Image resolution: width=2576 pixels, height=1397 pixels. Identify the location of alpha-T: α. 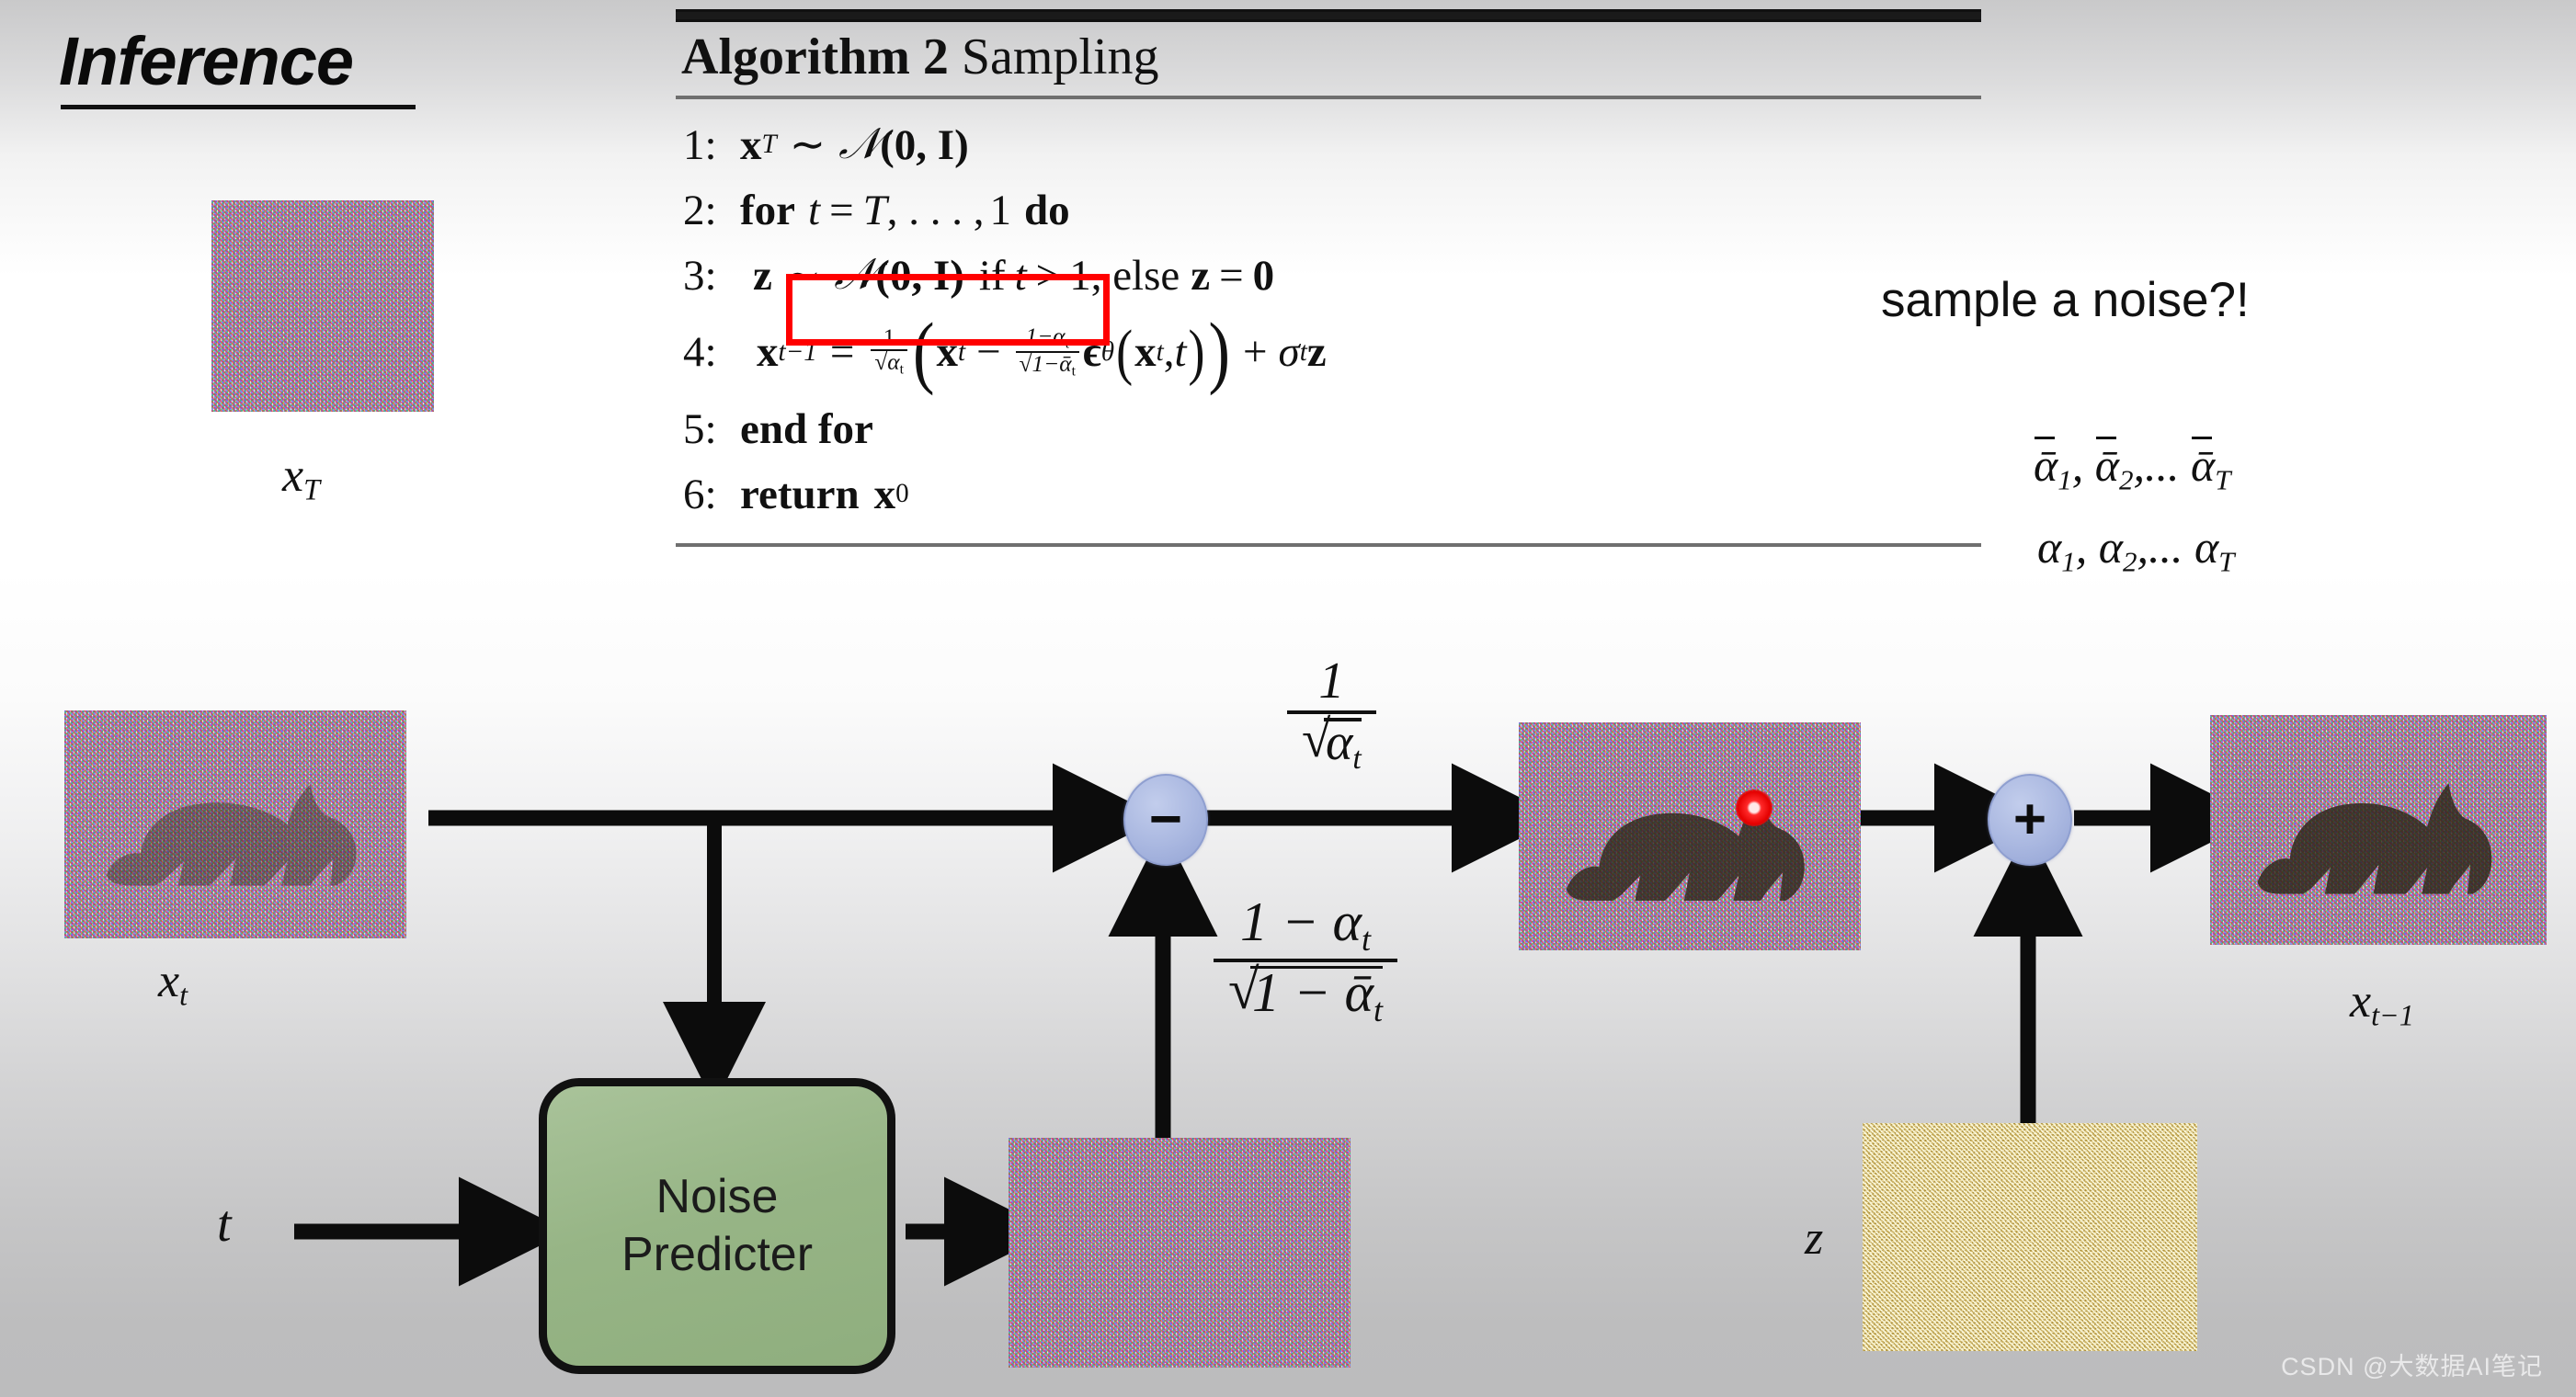
(2206, 547).